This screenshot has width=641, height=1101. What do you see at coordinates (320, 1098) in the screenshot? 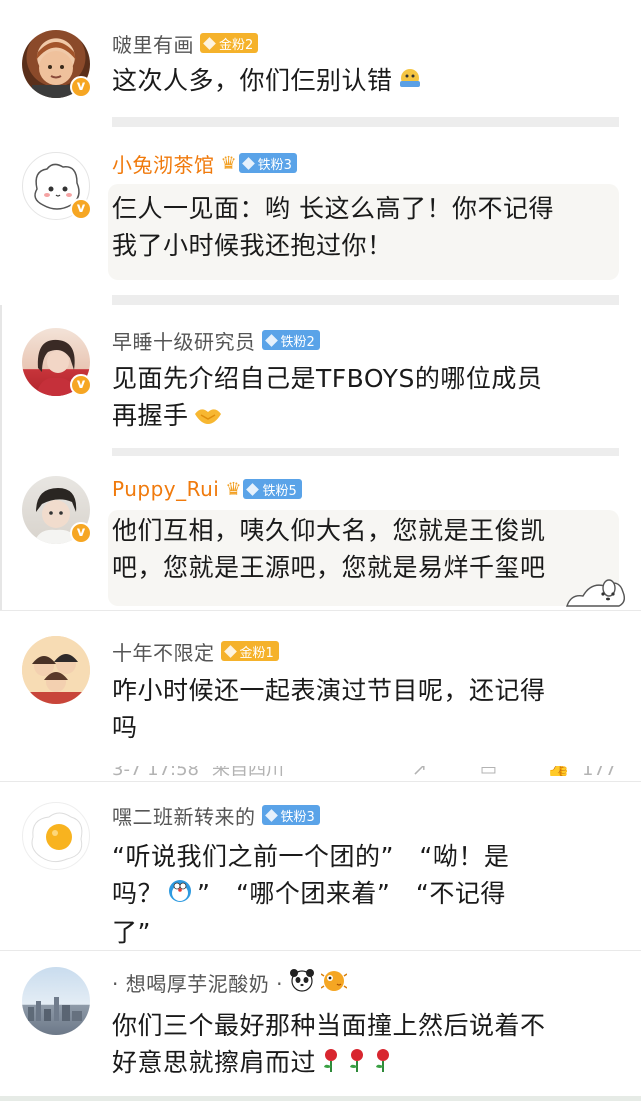
I see `bottom-bar` at bounding box center [320, 1098].